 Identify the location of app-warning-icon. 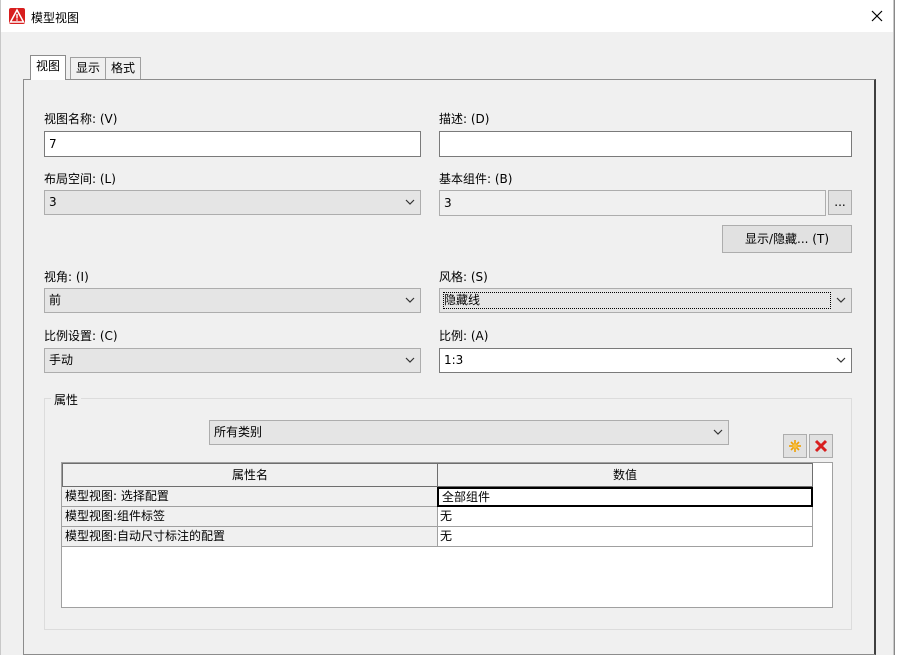
(17, 16).